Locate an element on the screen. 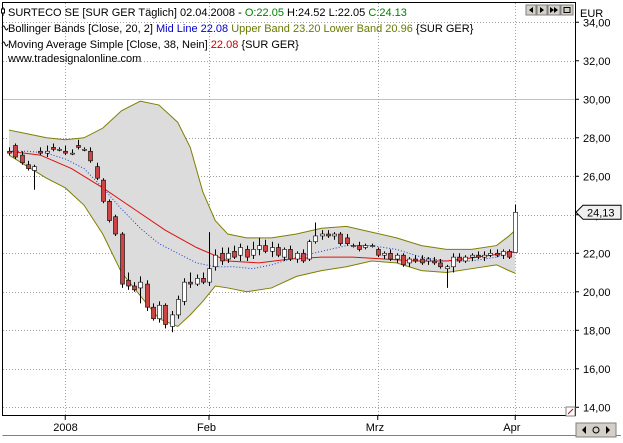 This screenshot has width=623, height=443. y-tick-label: 20,00 is located at coordinates (597, 293).